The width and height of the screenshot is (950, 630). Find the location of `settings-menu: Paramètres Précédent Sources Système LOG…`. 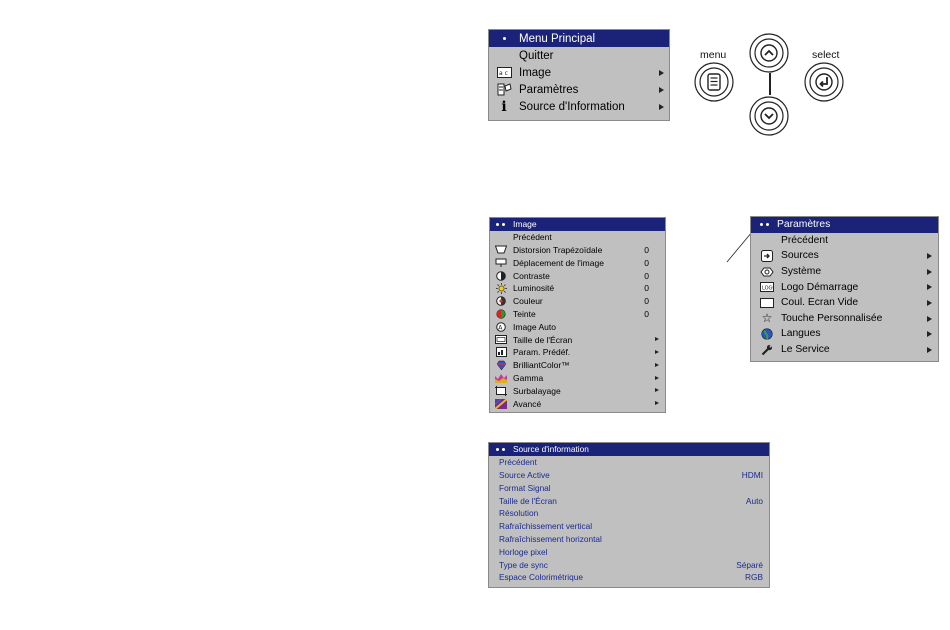

settings-menu: Paramètres Précédent Sources Système LOG… is located at coordinates (844, 289).